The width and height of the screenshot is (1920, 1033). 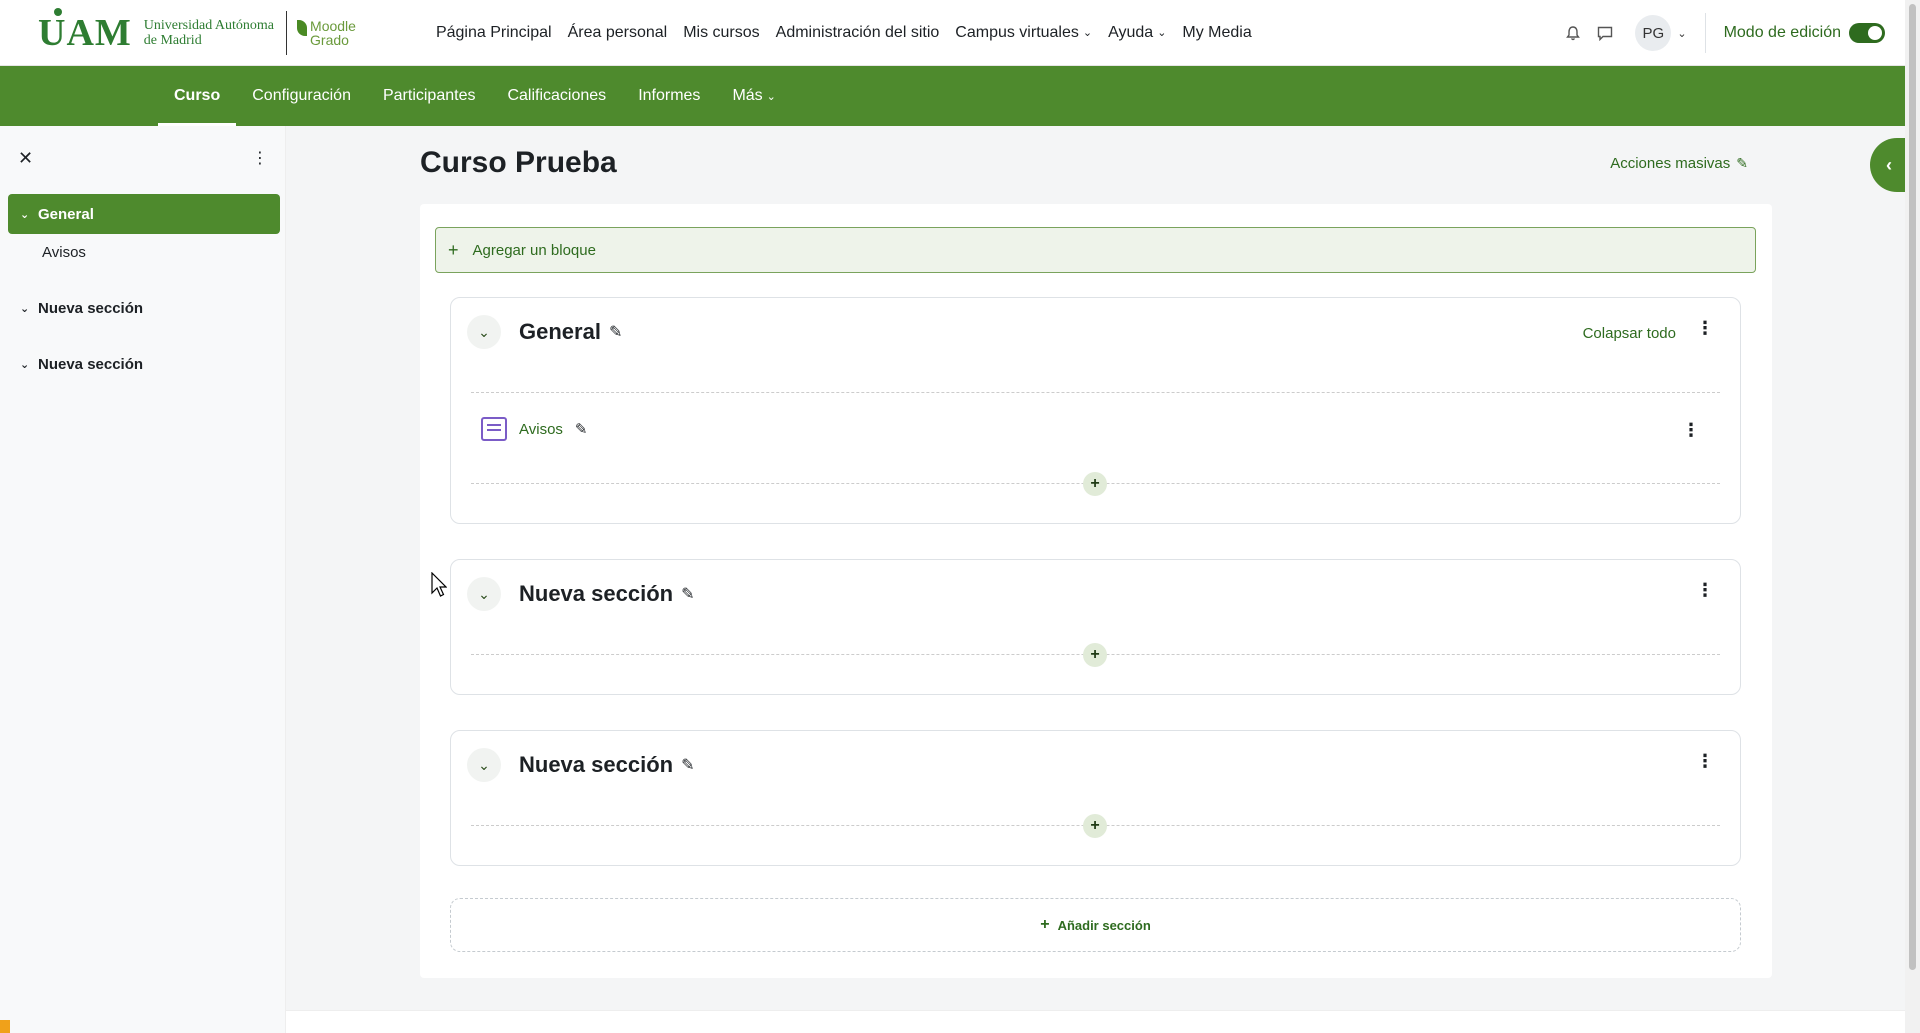 I want to click on bulk-actions-button: Acciones masivas ✎, so click(x=1679, y=163).